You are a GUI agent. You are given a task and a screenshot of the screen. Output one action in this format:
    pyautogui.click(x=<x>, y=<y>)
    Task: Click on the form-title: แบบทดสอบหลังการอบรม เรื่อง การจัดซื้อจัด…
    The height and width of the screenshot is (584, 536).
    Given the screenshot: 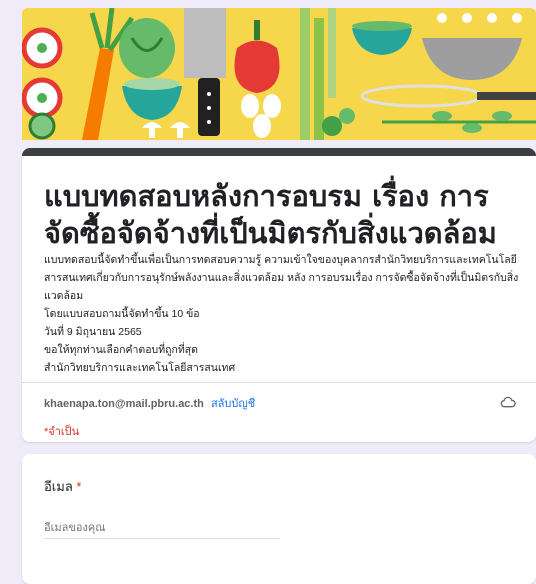 What is the action you would take?
    pyautogui.click(x=270, y=214)
    